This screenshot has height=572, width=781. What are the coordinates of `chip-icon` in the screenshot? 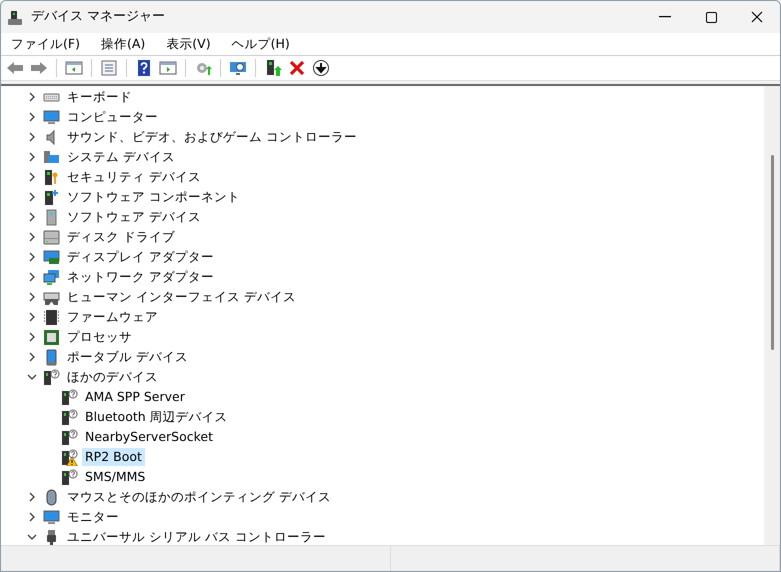 It's located at (51, 317).